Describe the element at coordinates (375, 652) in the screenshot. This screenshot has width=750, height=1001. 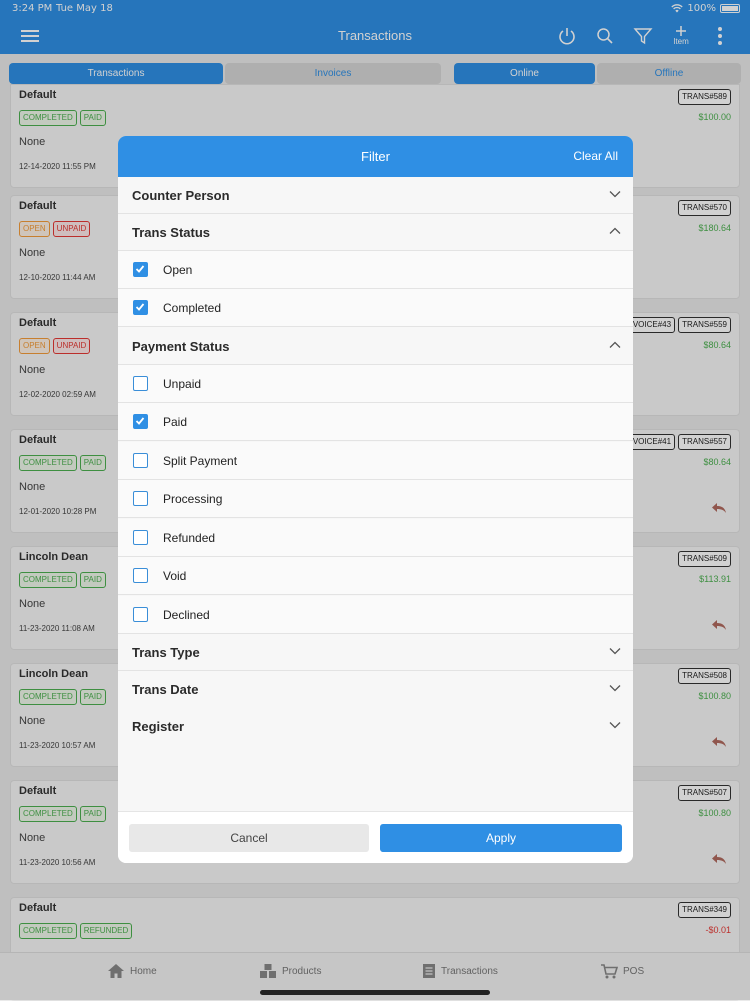
I see `section-trans-type: Trans Type` at that location.